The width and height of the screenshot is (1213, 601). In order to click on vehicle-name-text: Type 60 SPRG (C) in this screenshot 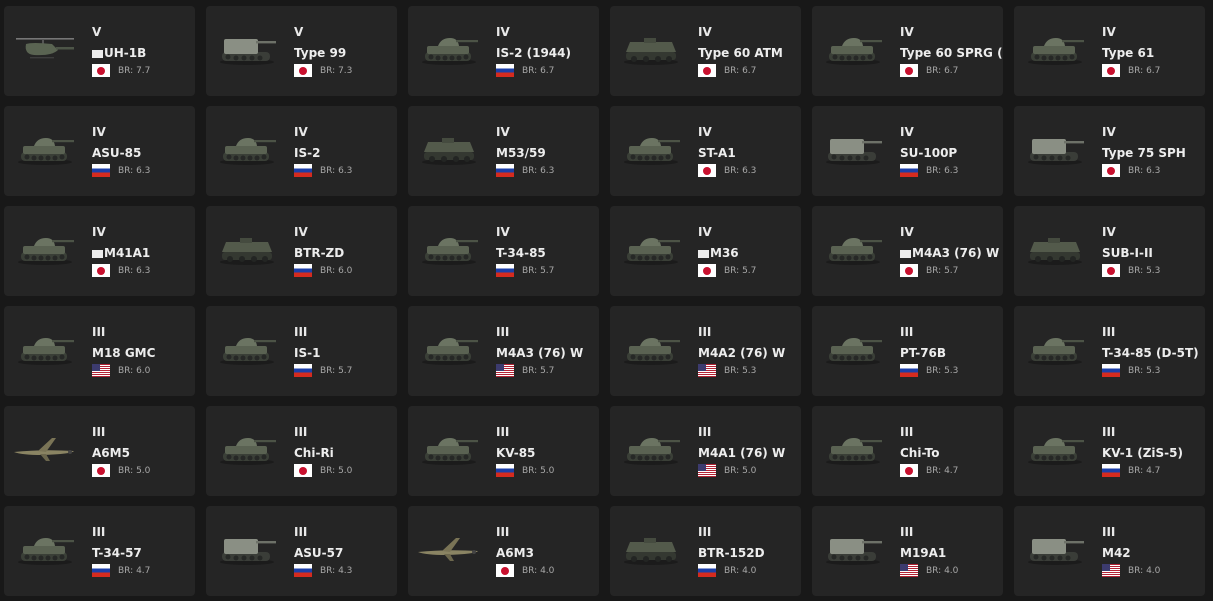, I will do `click(951, 53)`.